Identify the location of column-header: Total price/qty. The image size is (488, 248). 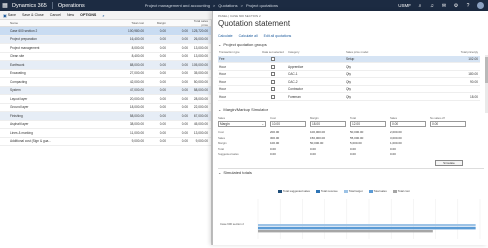
(460, 52).